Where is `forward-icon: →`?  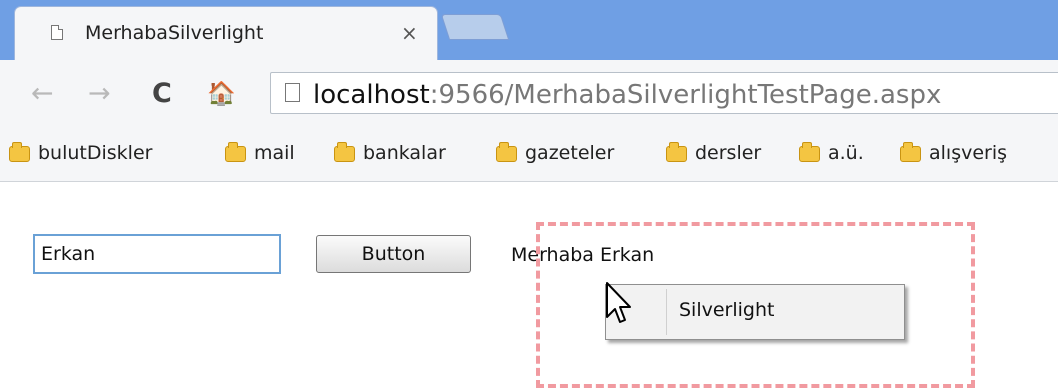 forward-icon: → is located at coordinates (99, 93).